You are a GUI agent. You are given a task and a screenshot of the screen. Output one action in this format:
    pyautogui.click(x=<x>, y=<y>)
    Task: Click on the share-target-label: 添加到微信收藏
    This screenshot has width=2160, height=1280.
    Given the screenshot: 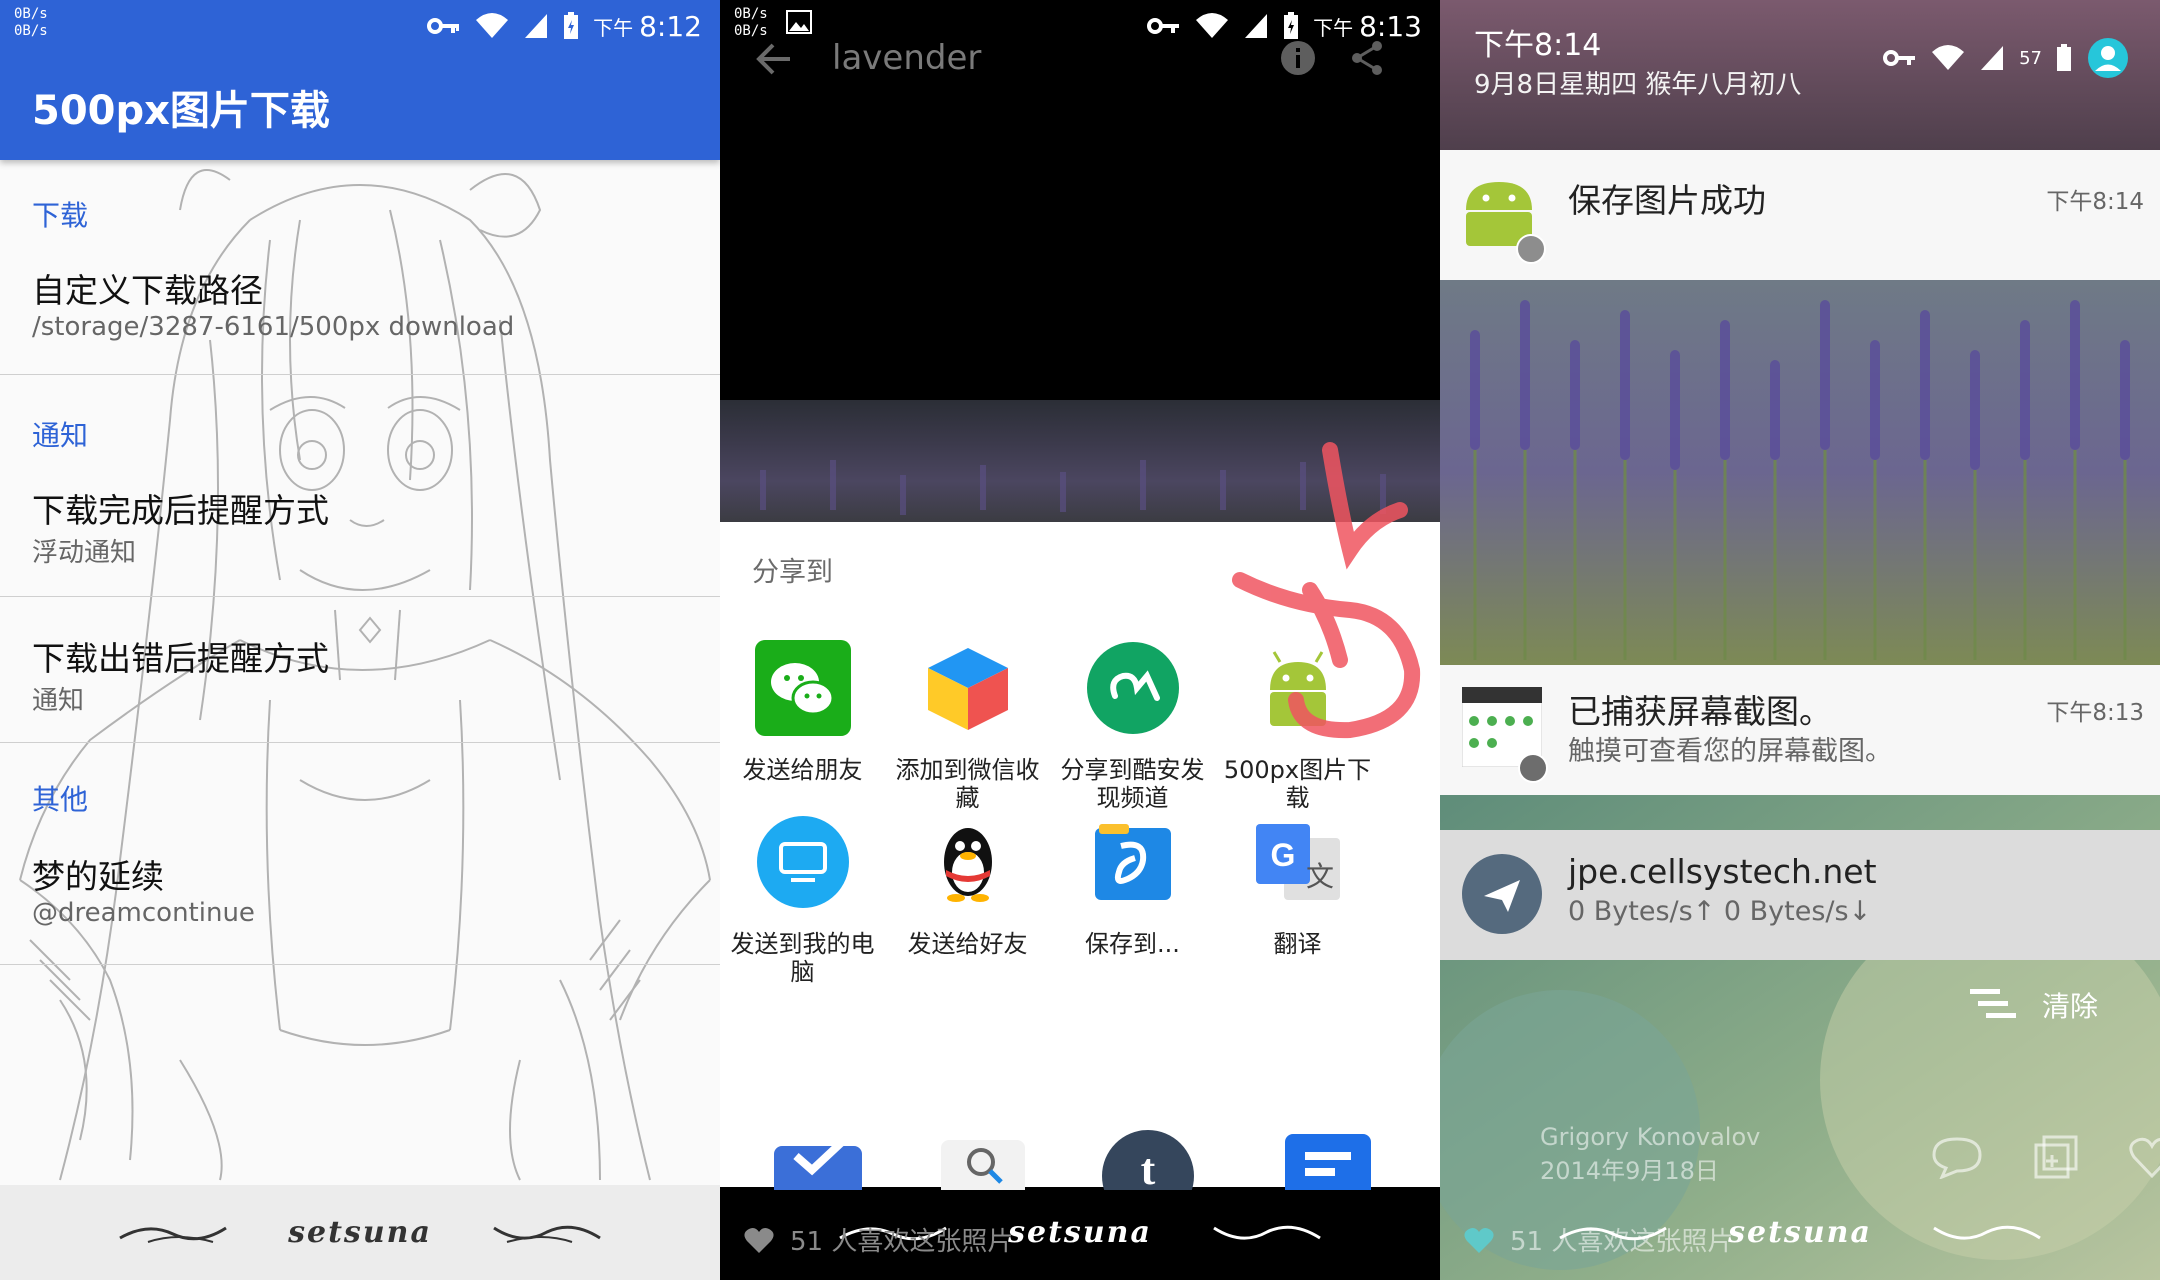 What is the action you would take?
    pyautogui.click(x=967, y=784)
    